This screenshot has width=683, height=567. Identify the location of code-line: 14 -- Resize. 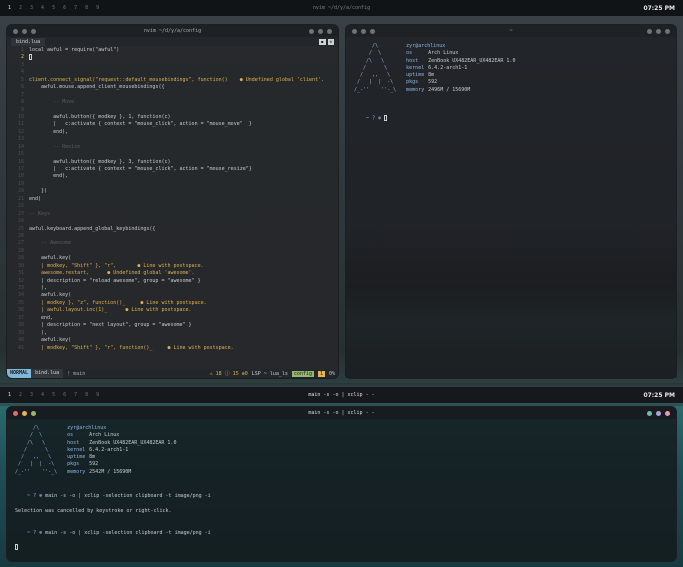
(172, 147).